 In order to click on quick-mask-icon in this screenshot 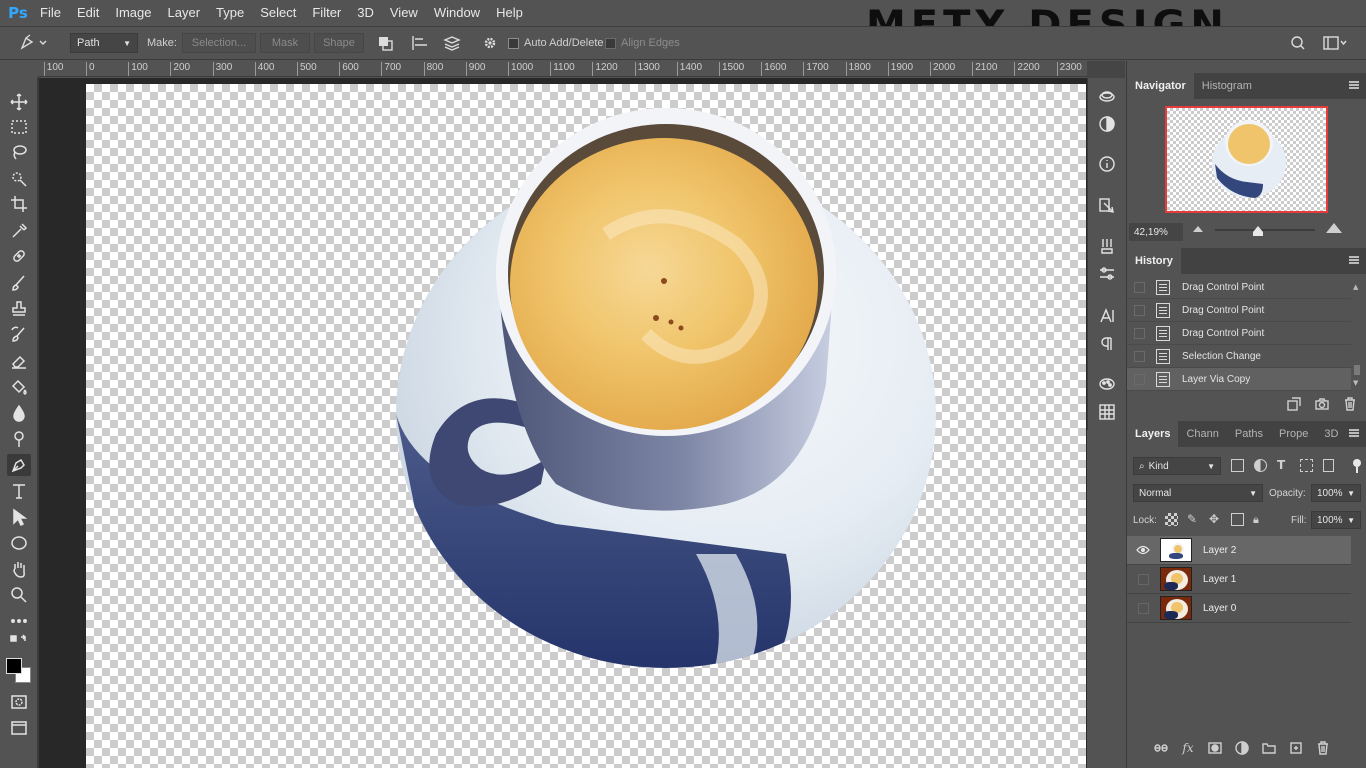, I will do `click(19, 702)`.